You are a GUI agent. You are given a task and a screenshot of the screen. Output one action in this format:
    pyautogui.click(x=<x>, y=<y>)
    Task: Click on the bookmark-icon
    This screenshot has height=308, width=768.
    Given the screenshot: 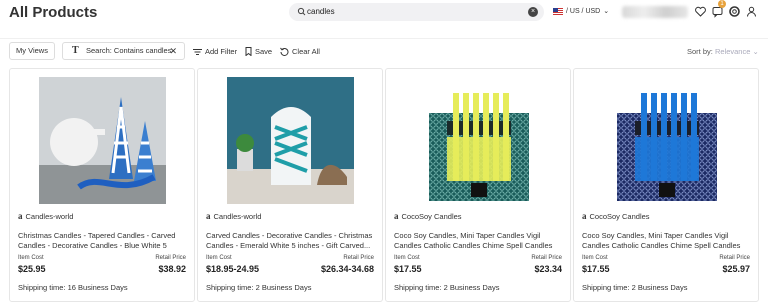 What is the action you would take?
    pyautogui.click(x=248, y=51)
    